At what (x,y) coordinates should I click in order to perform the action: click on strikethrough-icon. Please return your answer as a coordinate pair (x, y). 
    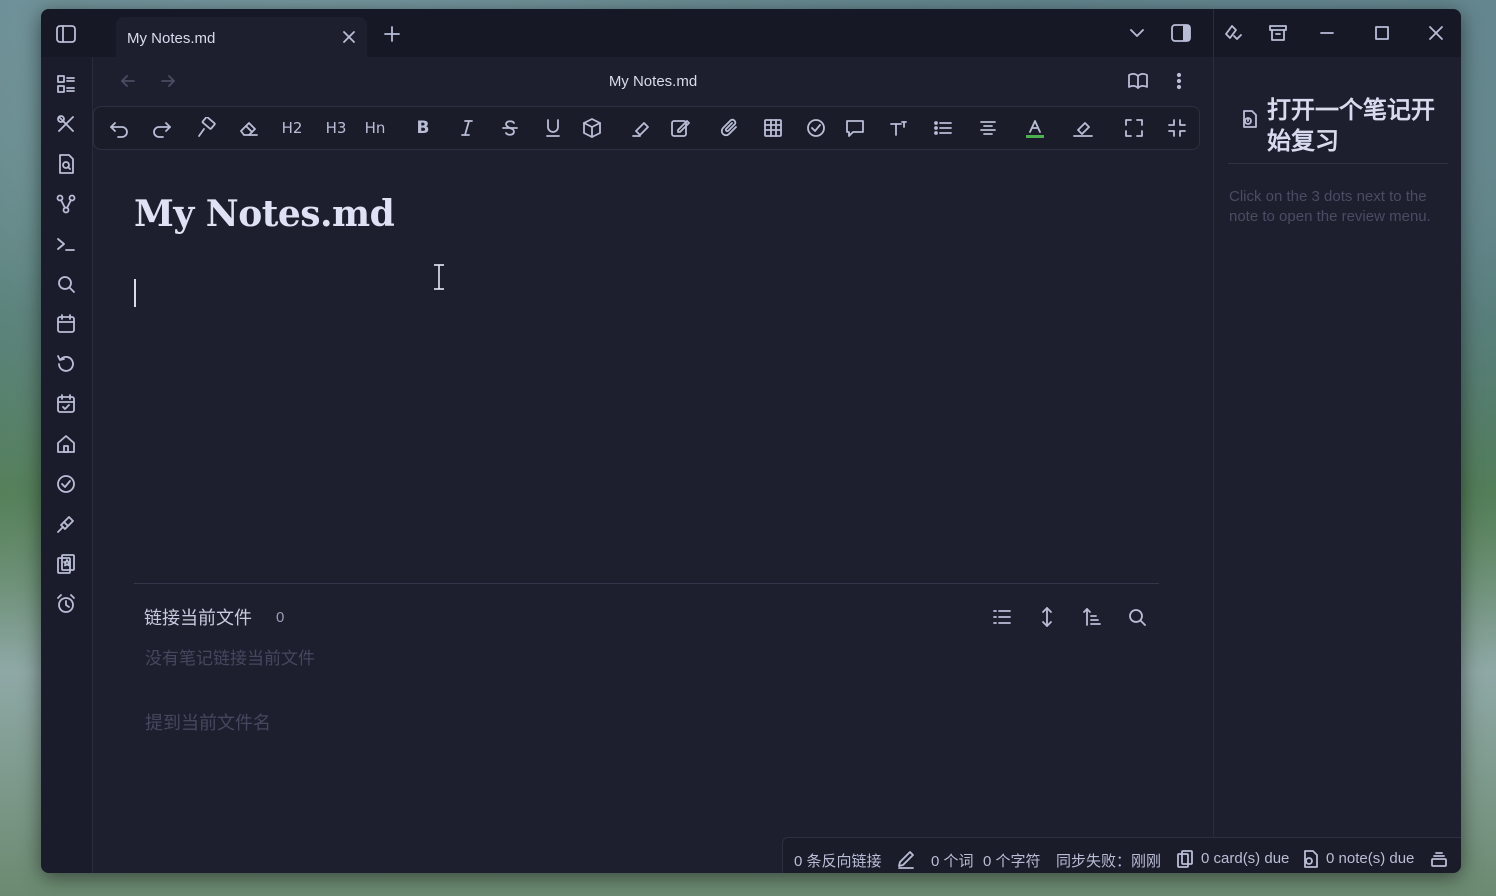
    Looking at the image, I should click on (510, 128).